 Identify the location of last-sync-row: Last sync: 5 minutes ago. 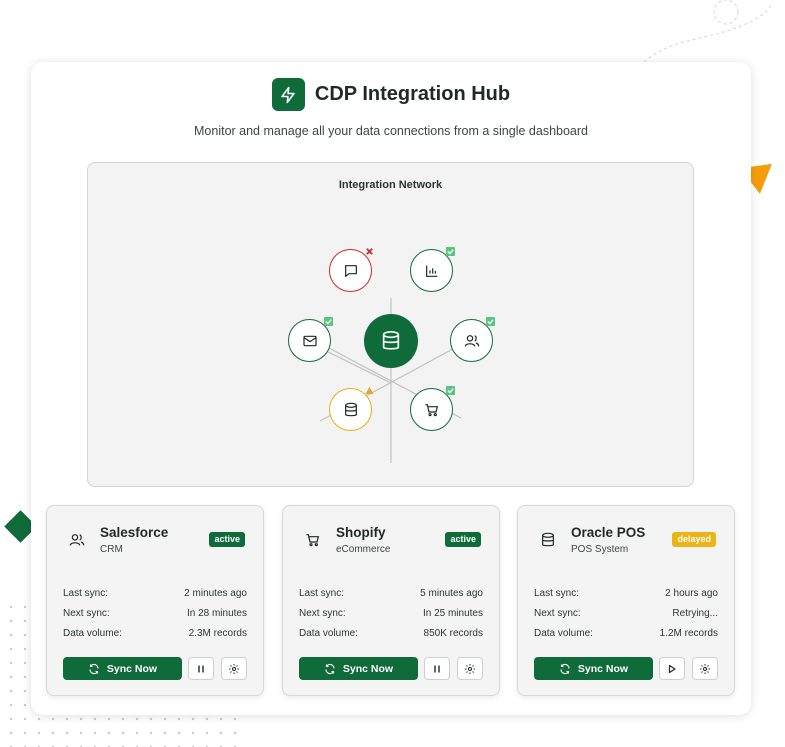
(391, 593).